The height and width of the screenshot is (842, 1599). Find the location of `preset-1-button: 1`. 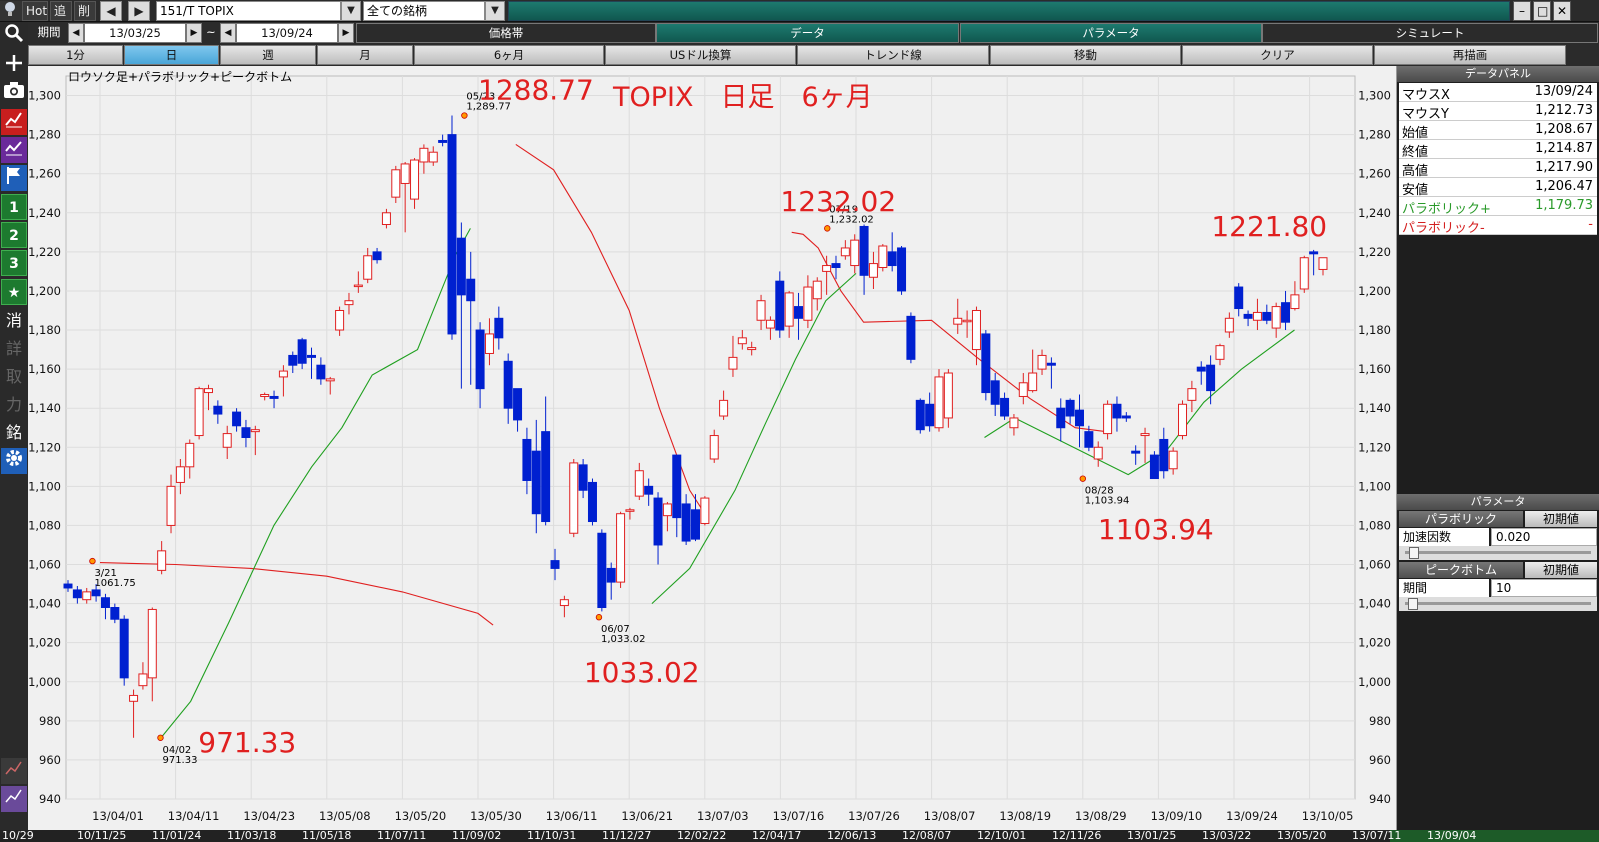

preset-1-button: 1 is located at coordinates (14, 207).